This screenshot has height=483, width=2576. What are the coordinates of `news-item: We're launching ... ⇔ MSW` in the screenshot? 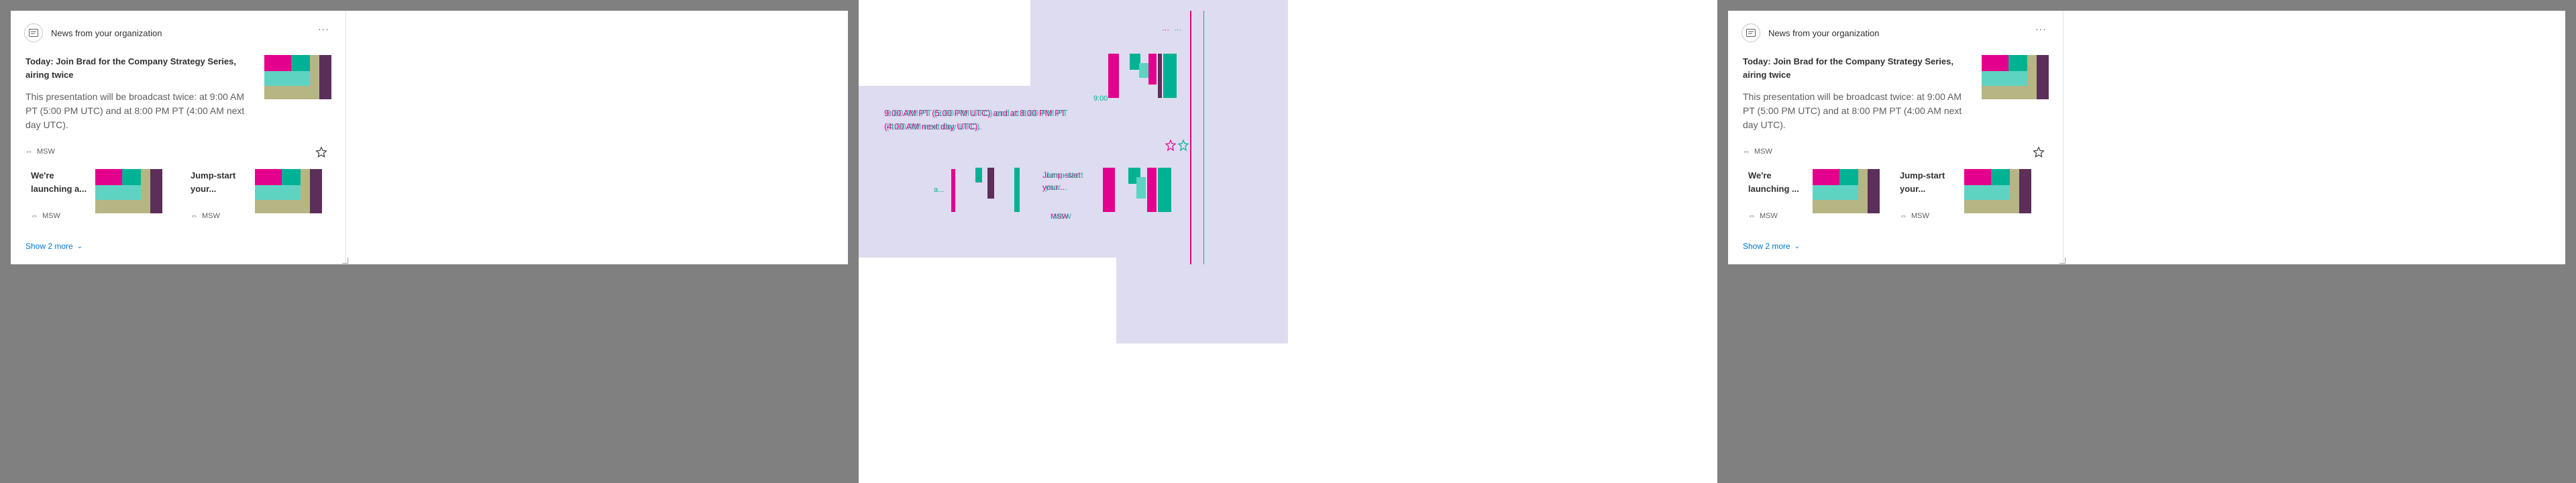 It's located at (1816, 196).